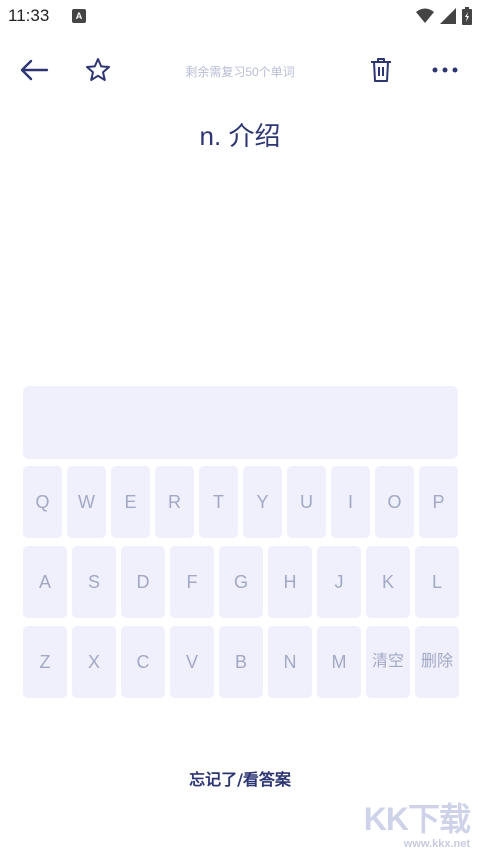 Image resolution: width=480 pixels, height=852 pixels. What do you see at coordinates (388, 662) in the screenshot?
I see `clear-key: 清空` at bounding box center [388, 662].